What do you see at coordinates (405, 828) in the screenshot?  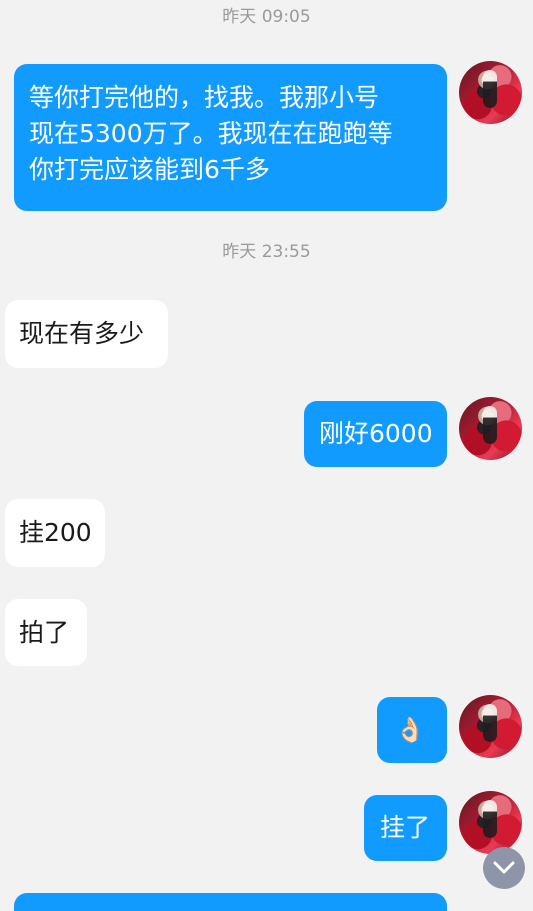 I see `message-bubble: 挂了` at bounding box center [405, 828].